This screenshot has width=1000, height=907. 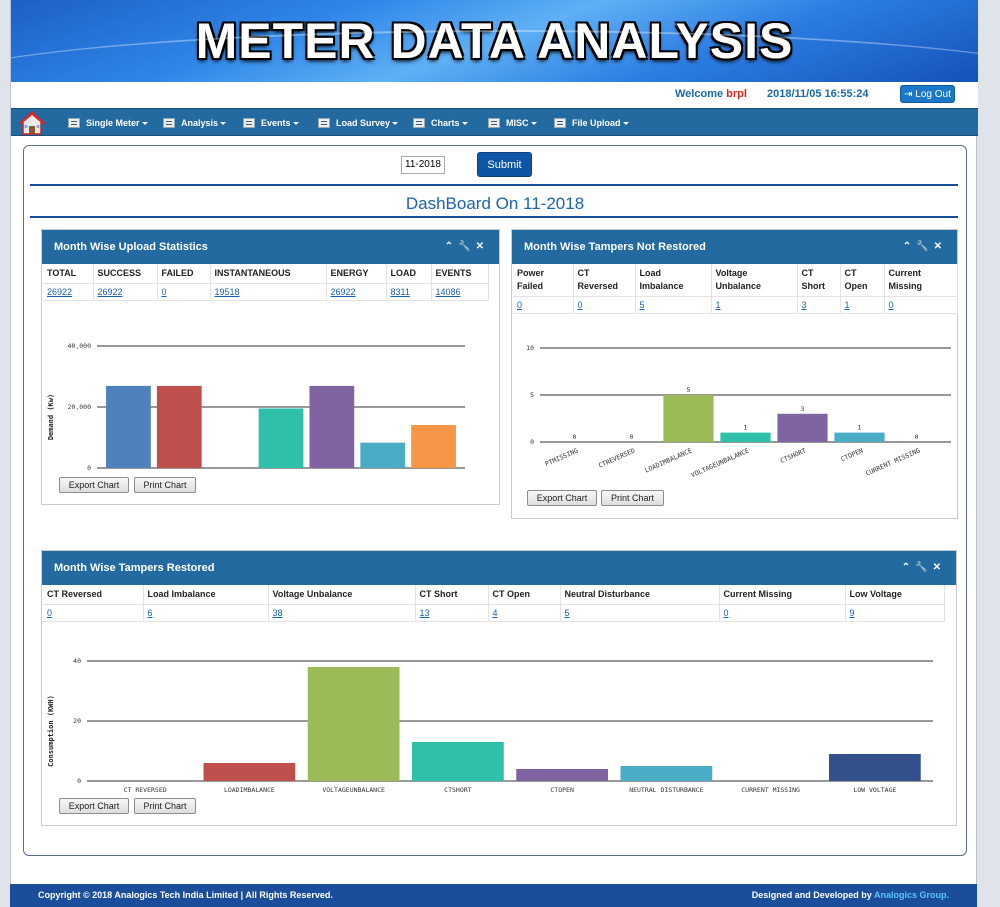 I want to click on stat-link: 9, so click(x=895, y=613).